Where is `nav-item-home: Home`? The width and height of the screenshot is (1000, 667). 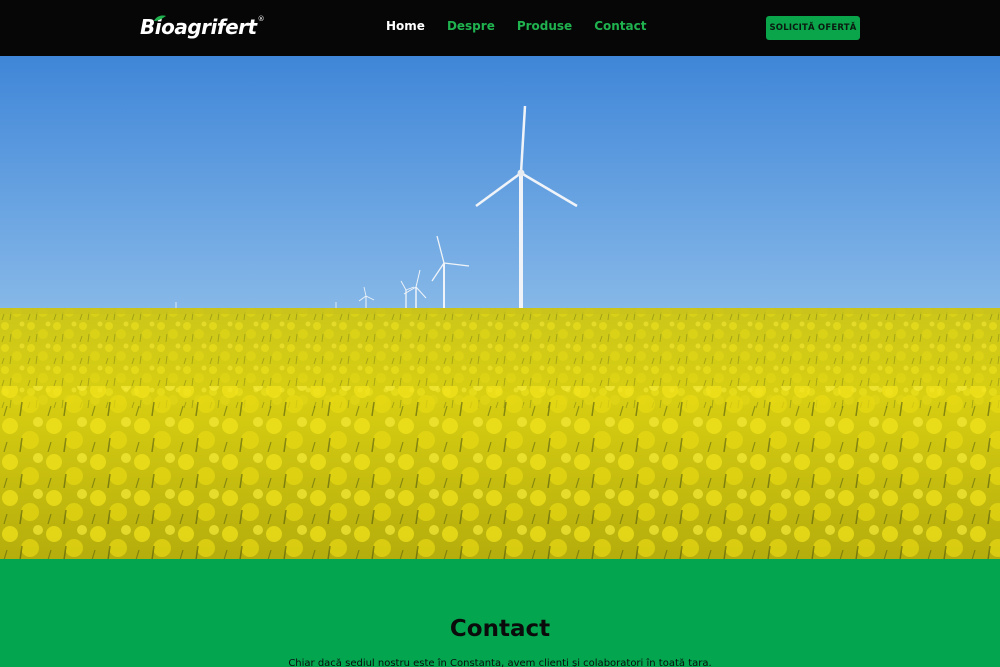 nav-item-home: Home is located at coordinates (405, 26).